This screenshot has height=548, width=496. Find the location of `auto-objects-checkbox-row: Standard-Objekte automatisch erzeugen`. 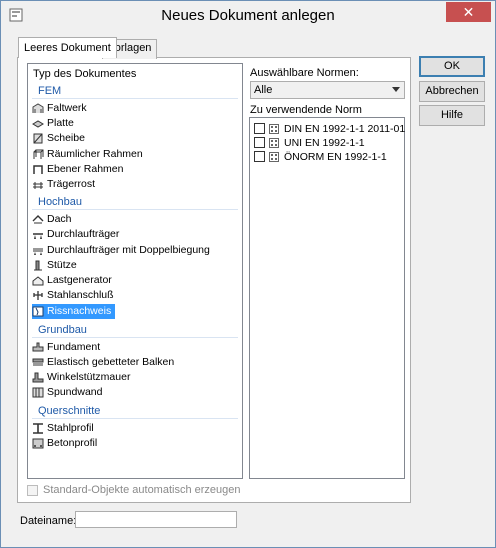

auto-objects-checkbox-row: Standard-Objekte automatisch erzeugen is located at coordinates (134, 490).